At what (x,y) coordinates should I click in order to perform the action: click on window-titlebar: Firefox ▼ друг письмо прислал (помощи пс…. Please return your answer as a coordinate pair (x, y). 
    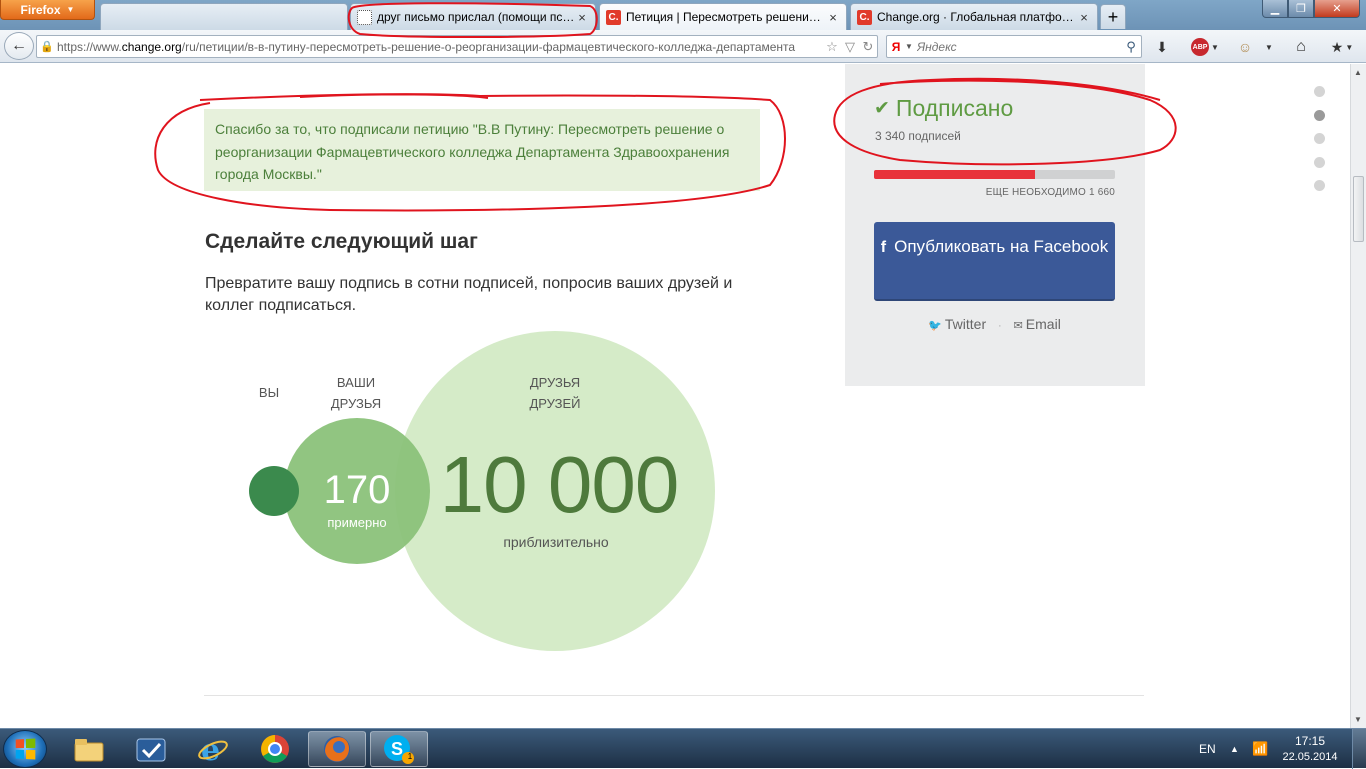
    Looking at the image, I should click on (683, 15).